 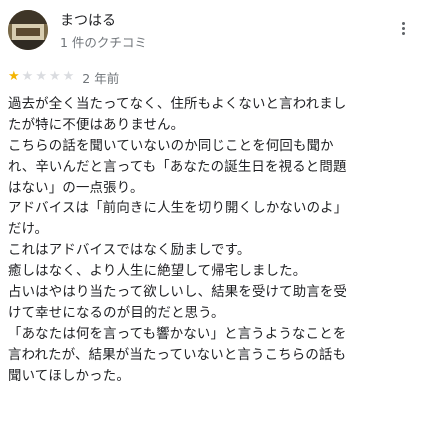 I want to click on review-line: 「あなたは何を言っても響かない」と言うようなことを, so click(x=177, y=334).